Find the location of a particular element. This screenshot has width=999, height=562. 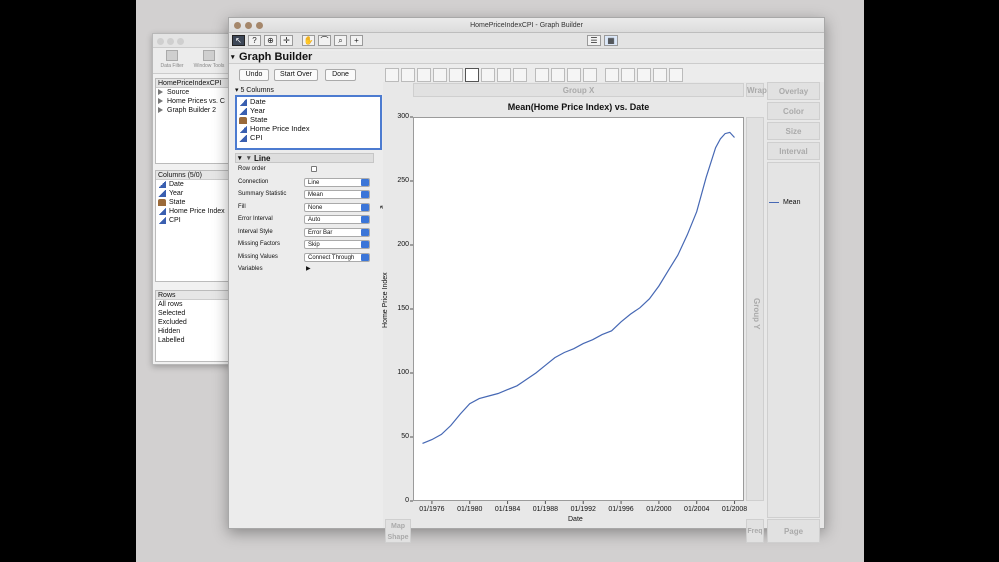

select-arrow-icon is located at coordinates (365, 244).